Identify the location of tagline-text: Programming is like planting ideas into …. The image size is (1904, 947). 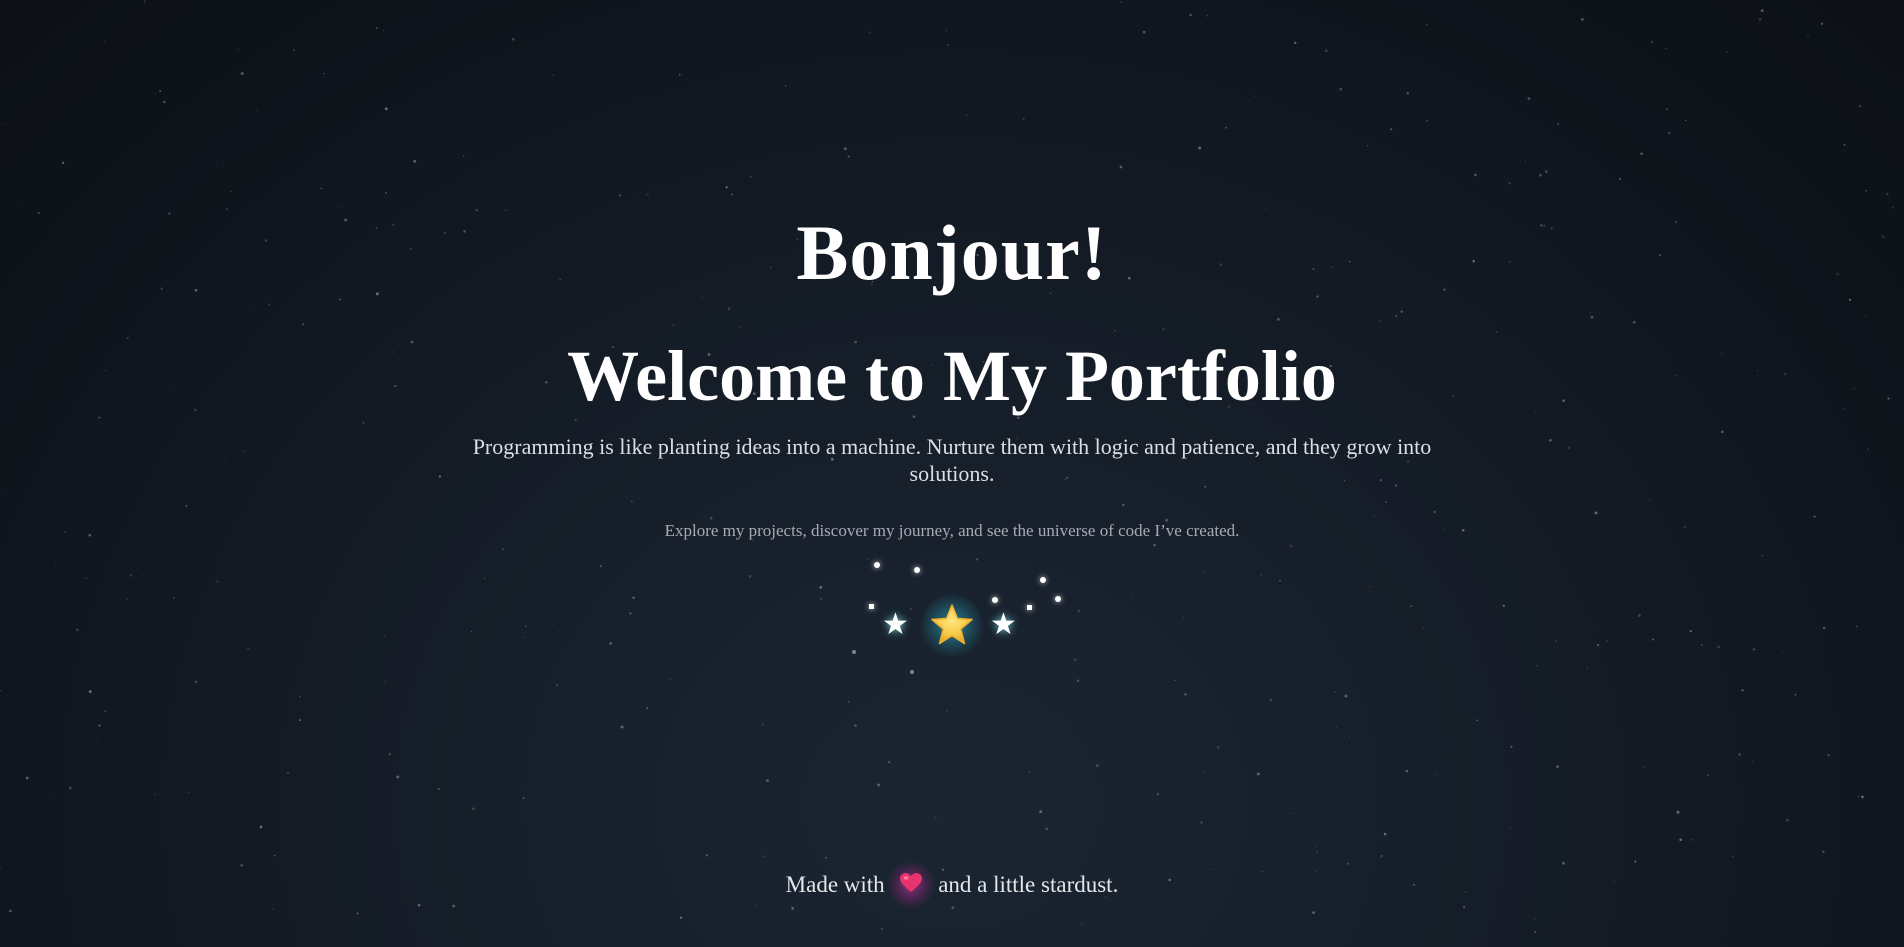
(952, 460).